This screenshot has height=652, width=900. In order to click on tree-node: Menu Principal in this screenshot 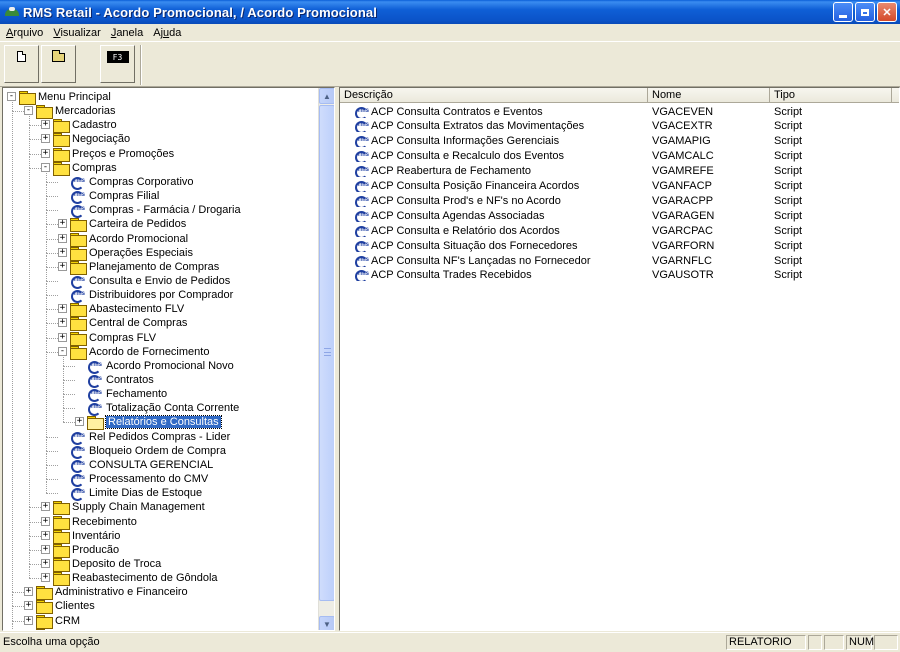, I will do `click(65, 97)`.